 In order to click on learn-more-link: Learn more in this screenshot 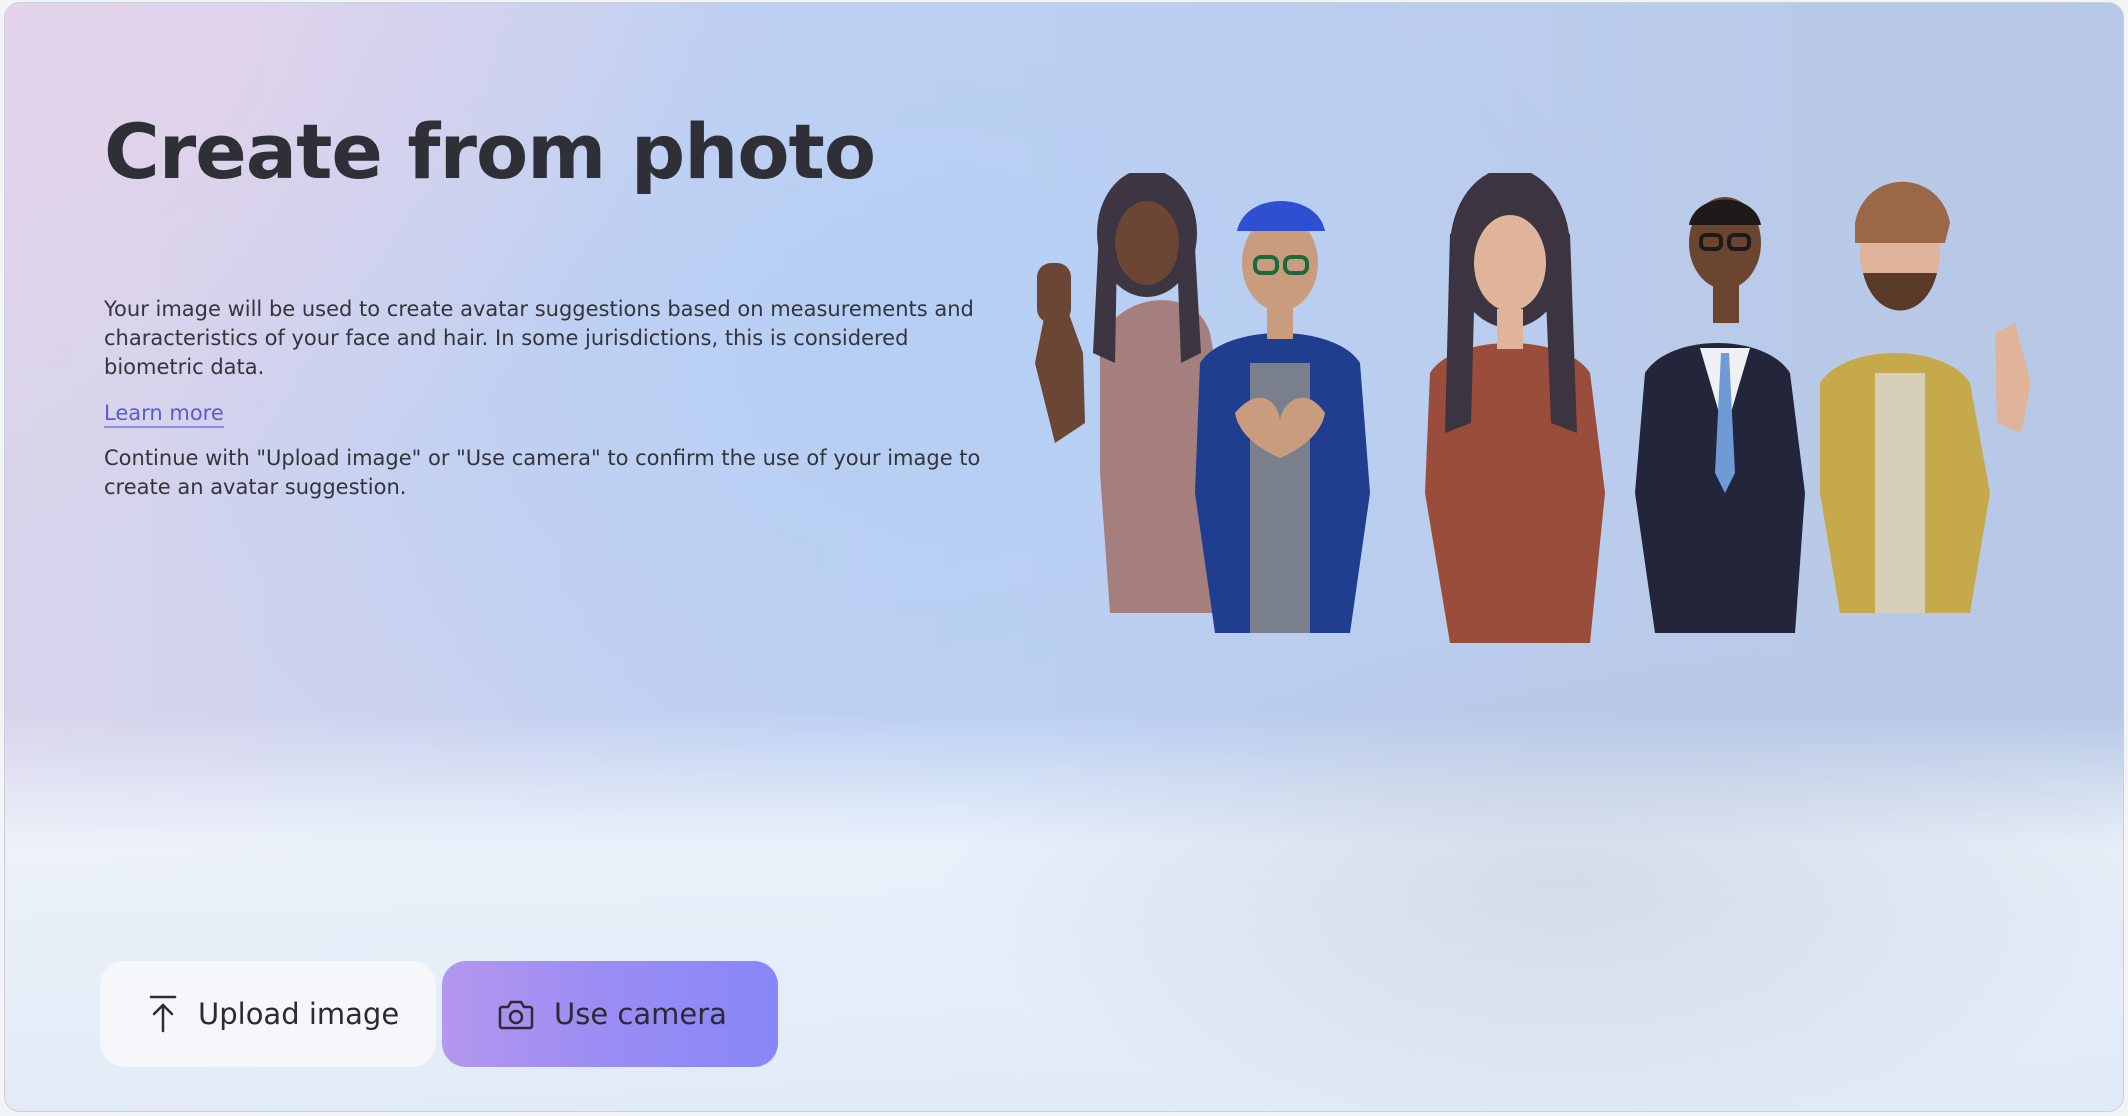, I will do `click(164, 414)`.